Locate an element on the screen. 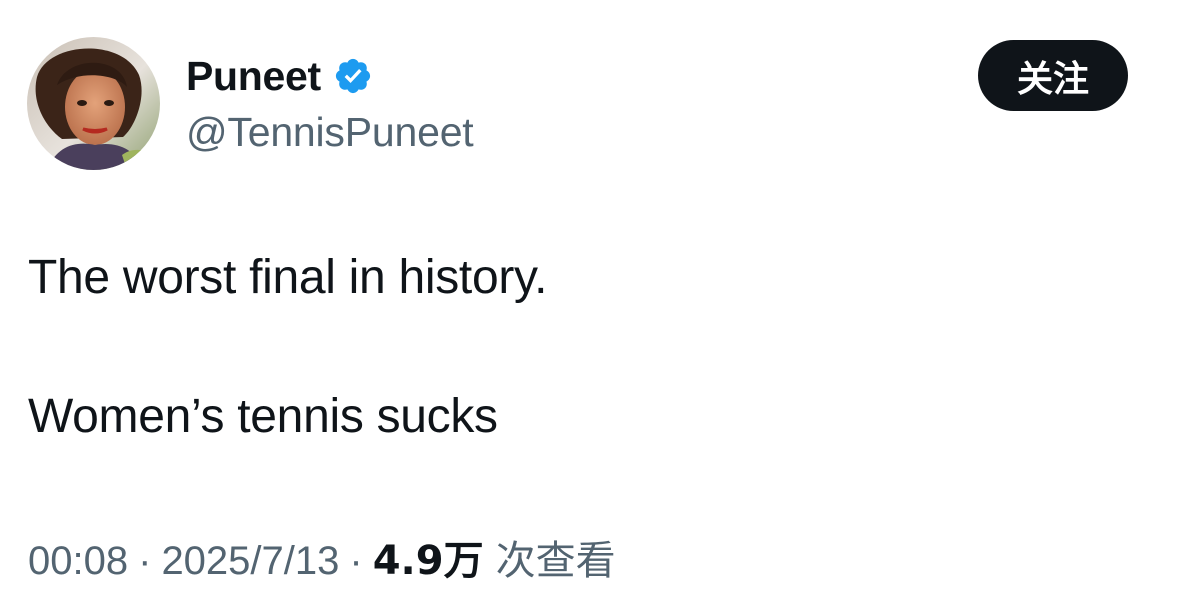 The image size is (1179, 610). display-name: Puneet is located at coordinates (253, 76).